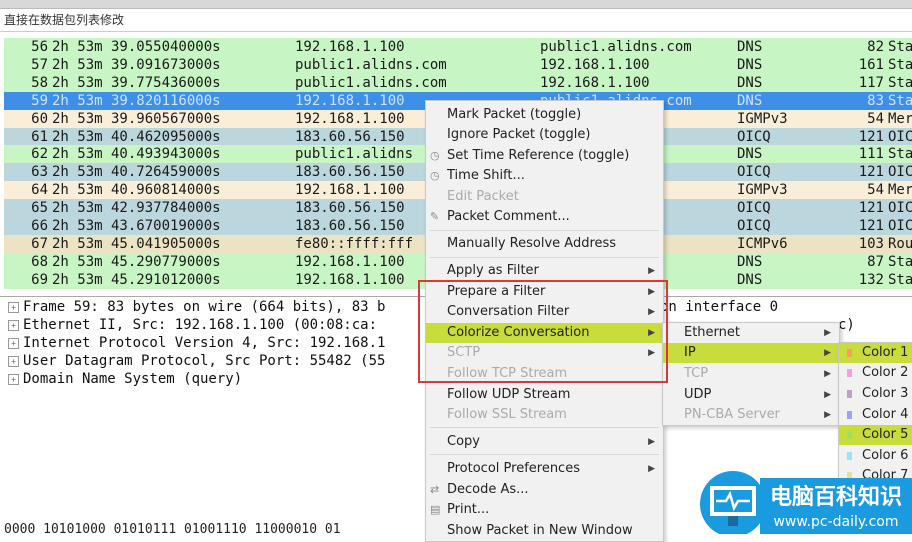 Image resolution: width=912 pixels, height=542 pixels. I want to click on menu-item-label: Color 4, so click(885, 414).